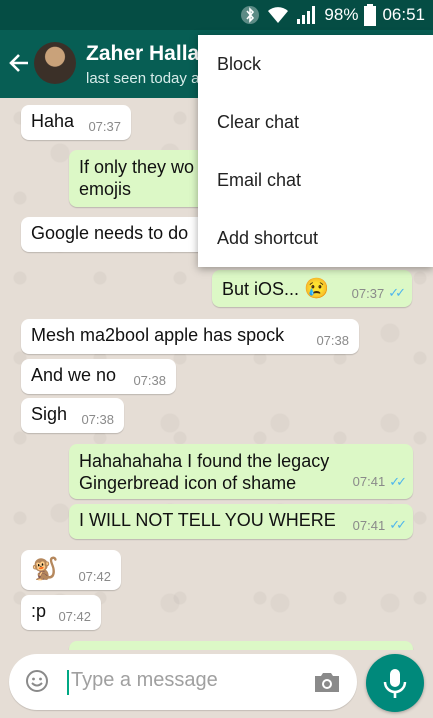  Describe the element at coordinates (241, 645) in the screenshot. I see `message-bubble-partial` at that location.